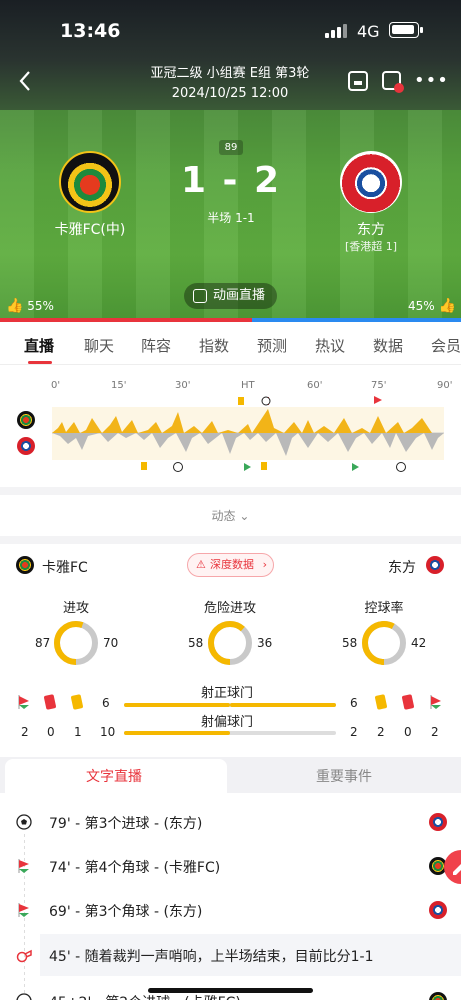  I want to click on home-corners: 2, so click(25, 732).